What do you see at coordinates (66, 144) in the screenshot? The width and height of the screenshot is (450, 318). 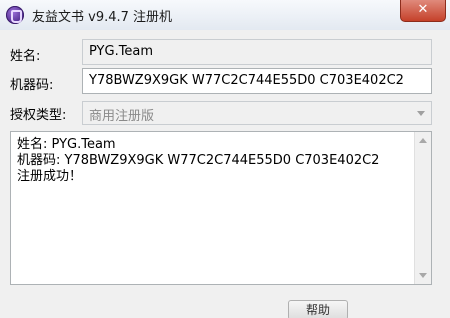 I see `result-line-name: 姓名: PYG.Team` at bounding box center [66, 144].